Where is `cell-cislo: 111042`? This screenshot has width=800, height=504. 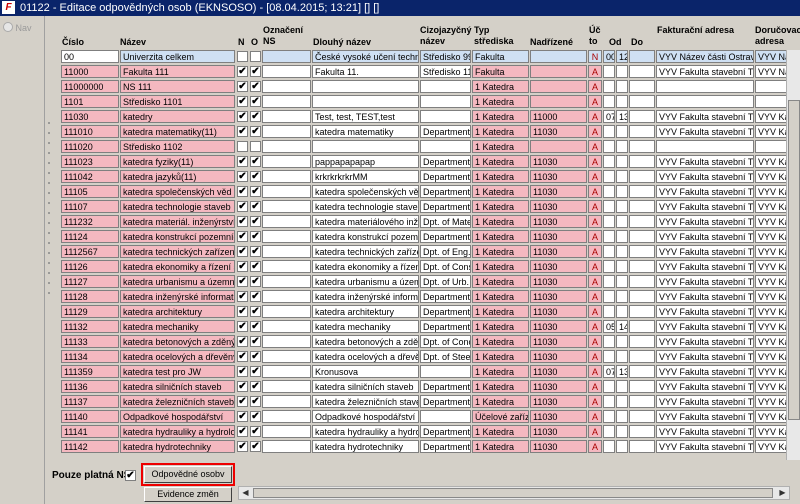 cell-cislo: 111042 is located at coordinates (90, 176).